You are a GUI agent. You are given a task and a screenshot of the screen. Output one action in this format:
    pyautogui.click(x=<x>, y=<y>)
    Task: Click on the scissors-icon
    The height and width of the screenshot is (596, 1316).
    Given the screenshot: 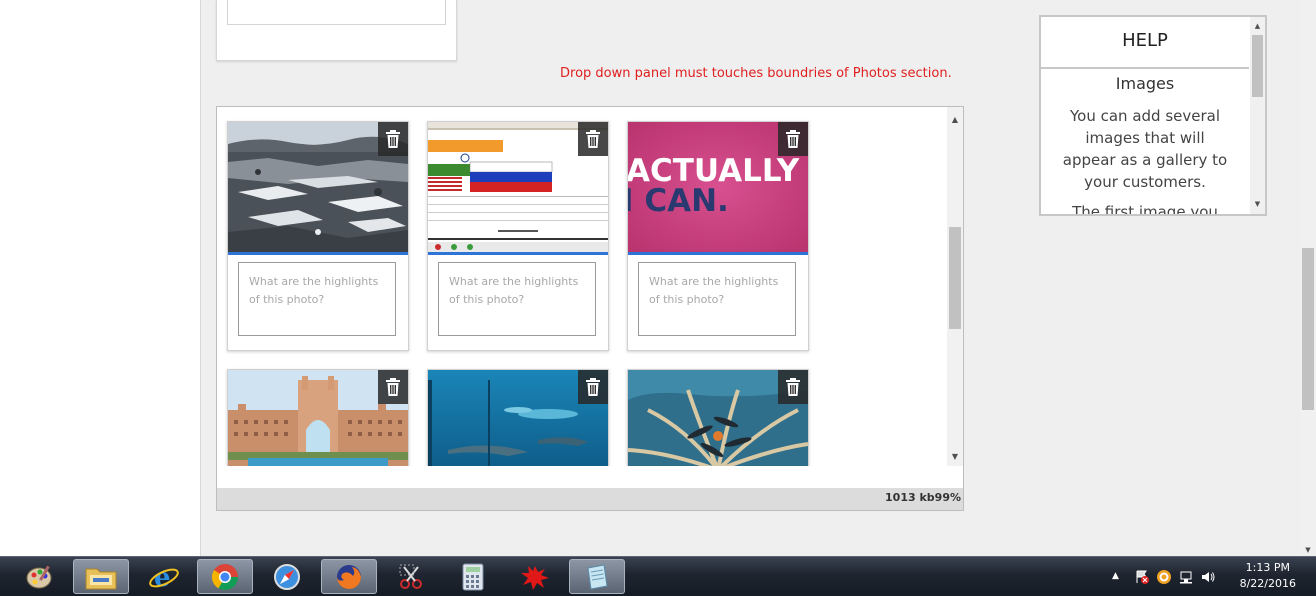 What is the action you would take?
    pyautogui.click(x=410, y=576)
    